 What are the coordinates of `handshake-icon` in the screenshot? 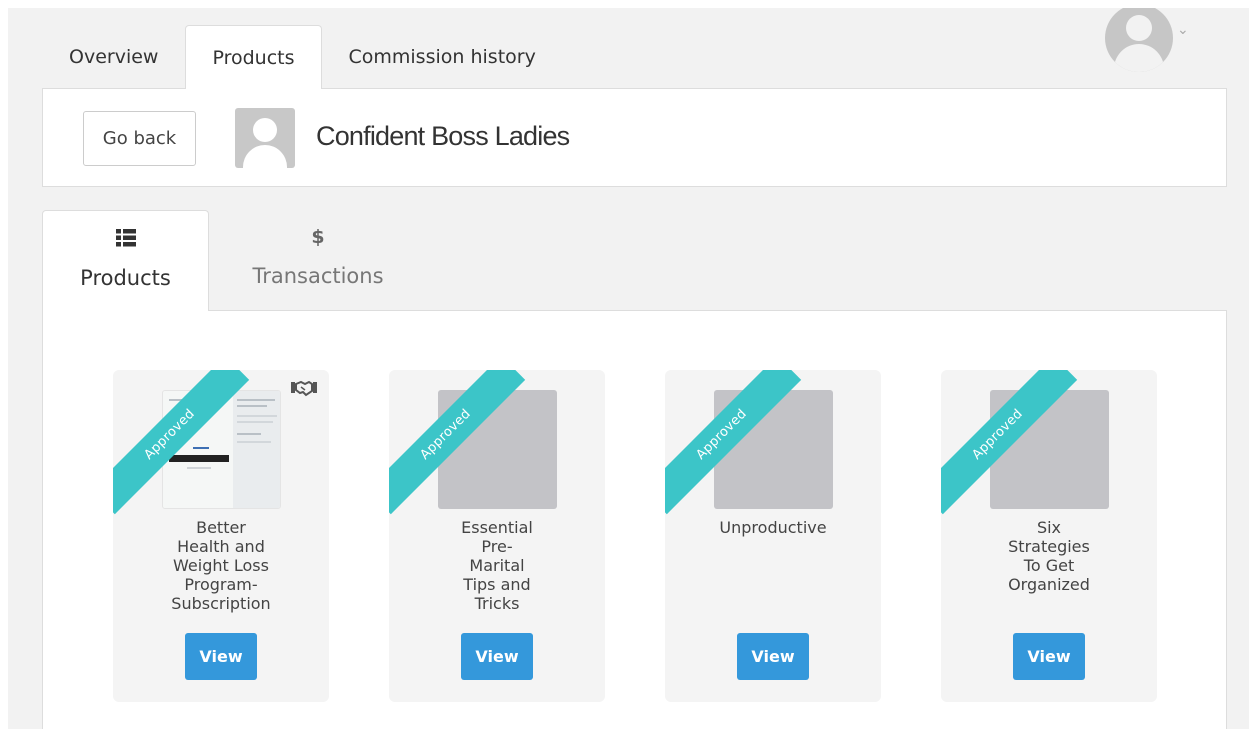 It's located at (304, 388).